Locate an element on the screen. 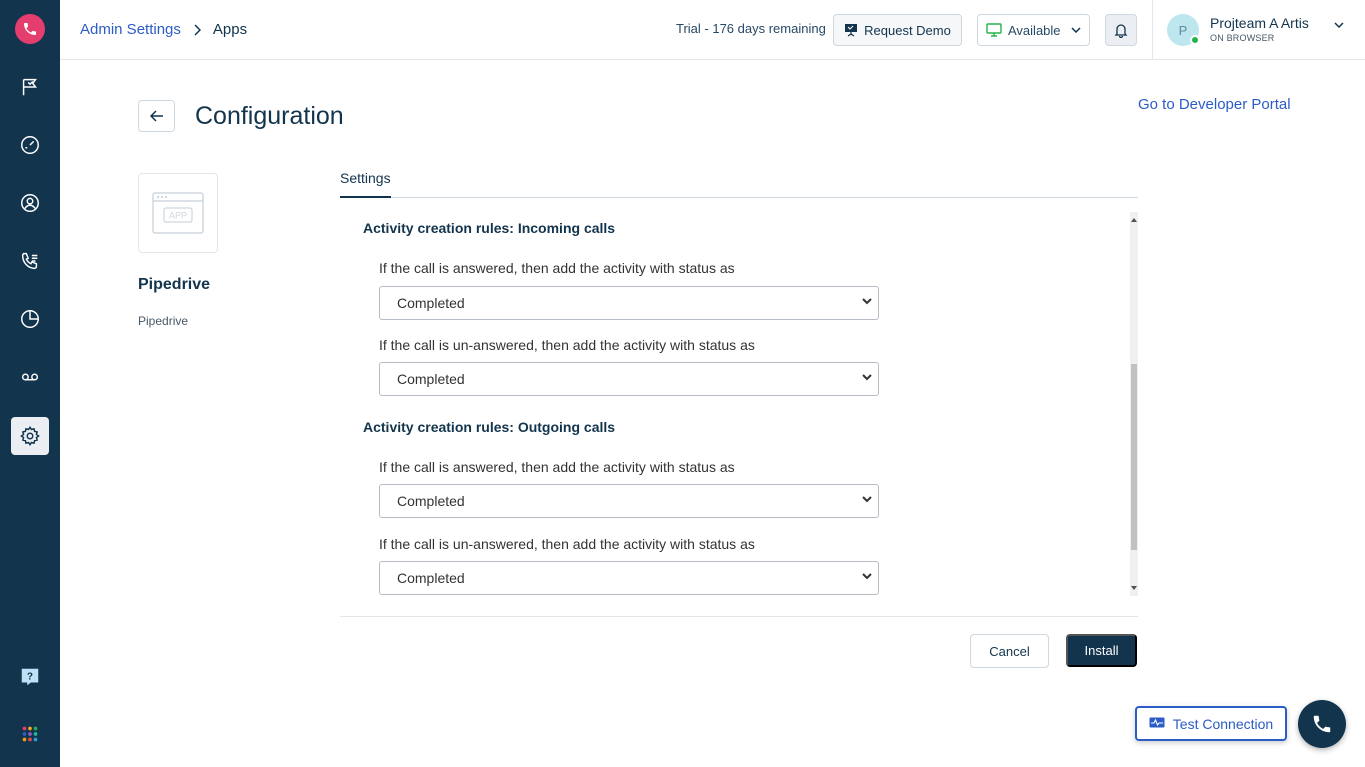 The width and height of the screenshot is (1365, 767). section-title-outgoing: Activity creation rules: Outgoing calls is located at coordinates (489, 427).